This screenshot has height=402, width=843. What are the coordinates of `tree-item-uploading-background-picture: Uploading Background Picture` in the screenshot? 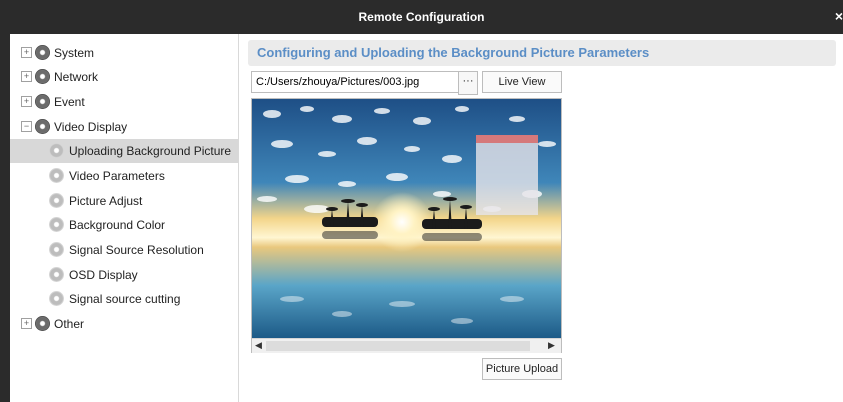 It's located at (124, 151).